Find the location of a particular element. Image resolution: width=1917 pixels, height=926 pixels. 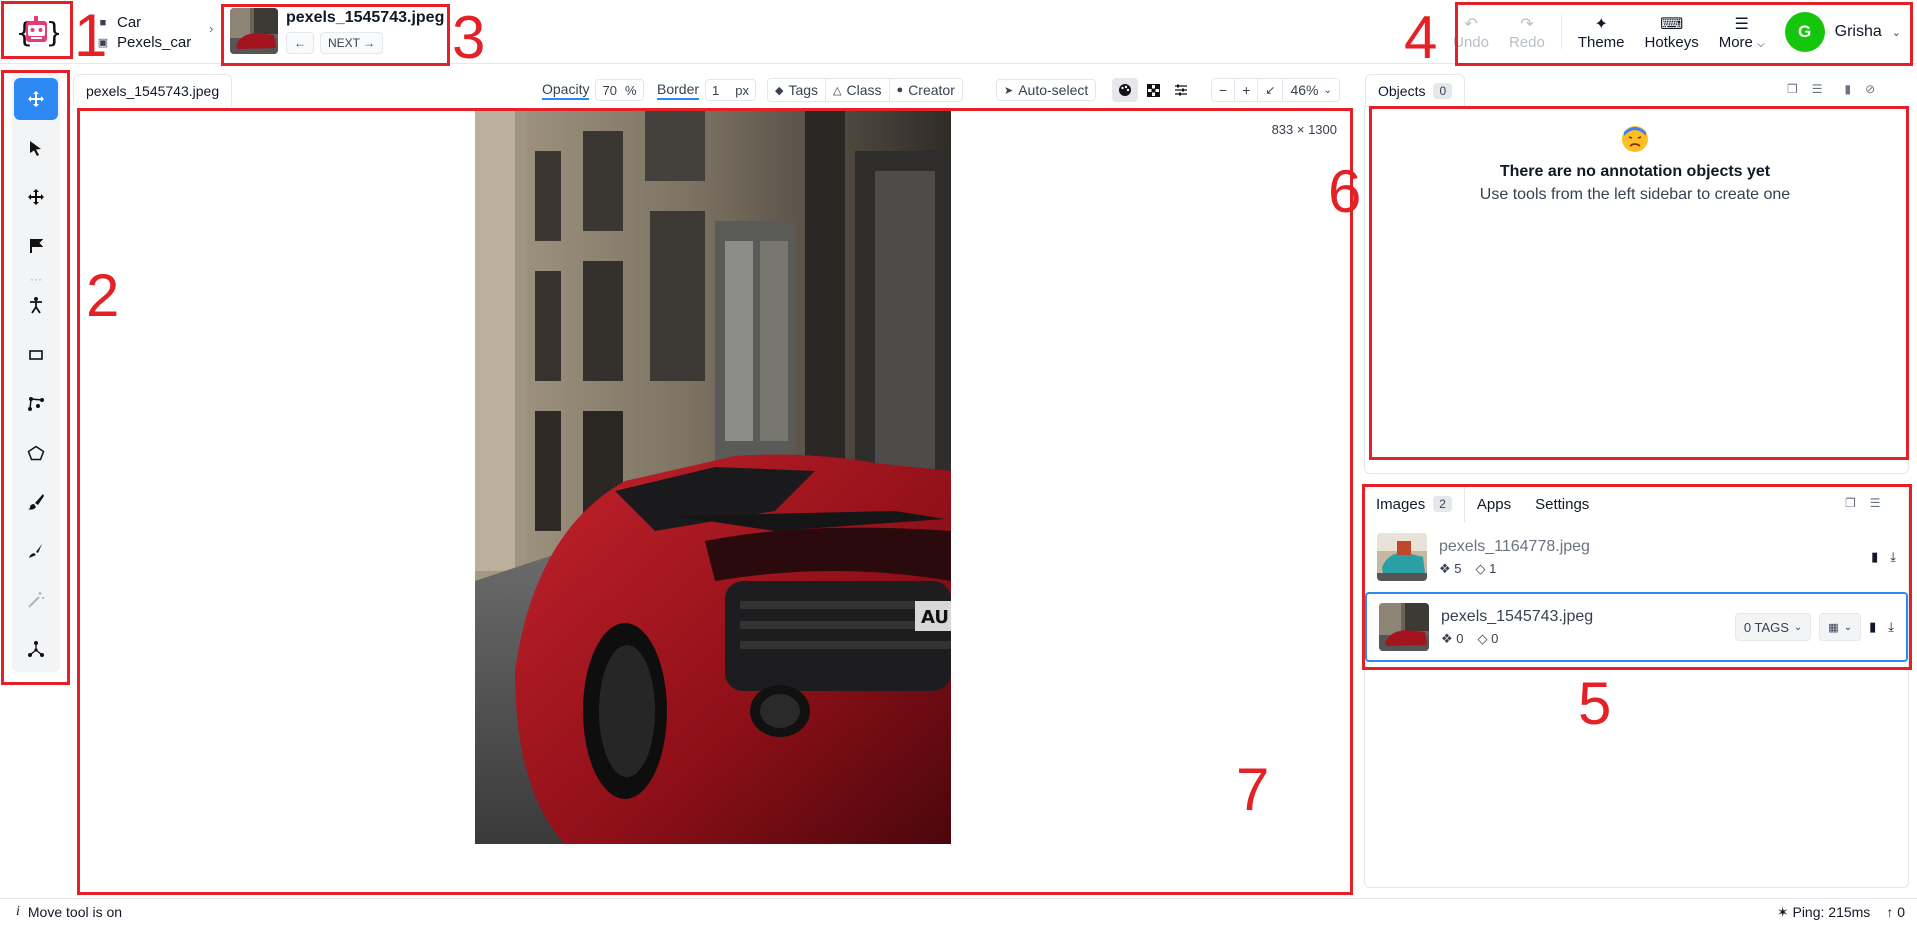

polygon-icon is located at coordinates (36, 453).